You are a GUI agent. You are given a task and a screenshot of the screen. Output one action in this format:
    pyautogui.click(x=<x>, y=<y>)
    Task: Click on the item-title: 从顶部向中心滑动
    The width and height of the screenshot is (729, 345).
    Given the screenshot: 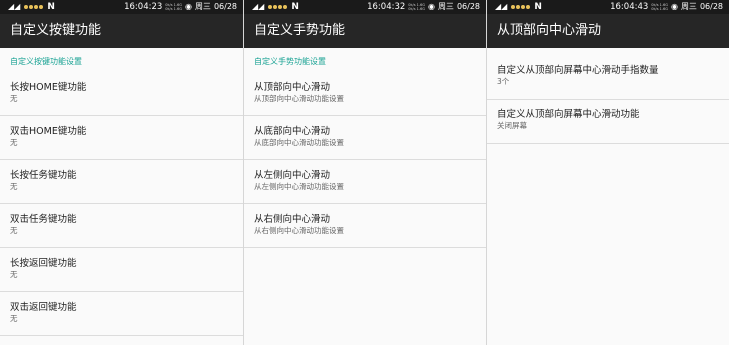 What is the action you would take?
    pyautogui.click(x=292, y=87)
    